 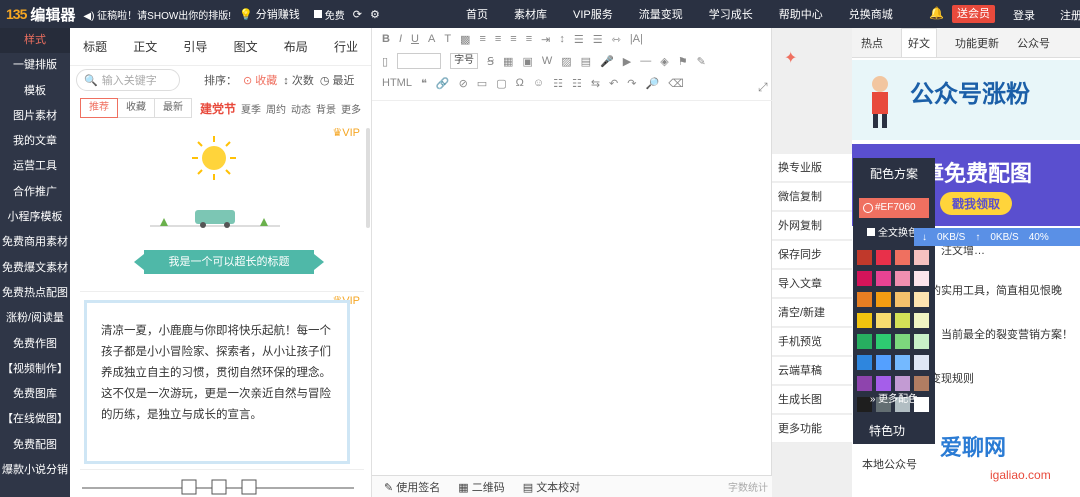 I want to click on expand-icon: ⤢, so click(x=763, y=87).